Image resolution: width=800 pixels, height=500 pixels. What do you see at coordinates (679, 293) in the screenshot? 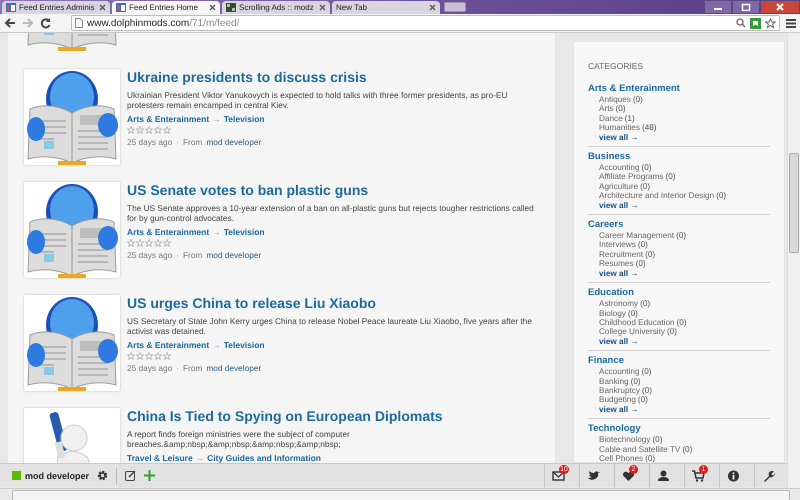
I see `category-heading-link: Education` at bounding box center [679, 293].